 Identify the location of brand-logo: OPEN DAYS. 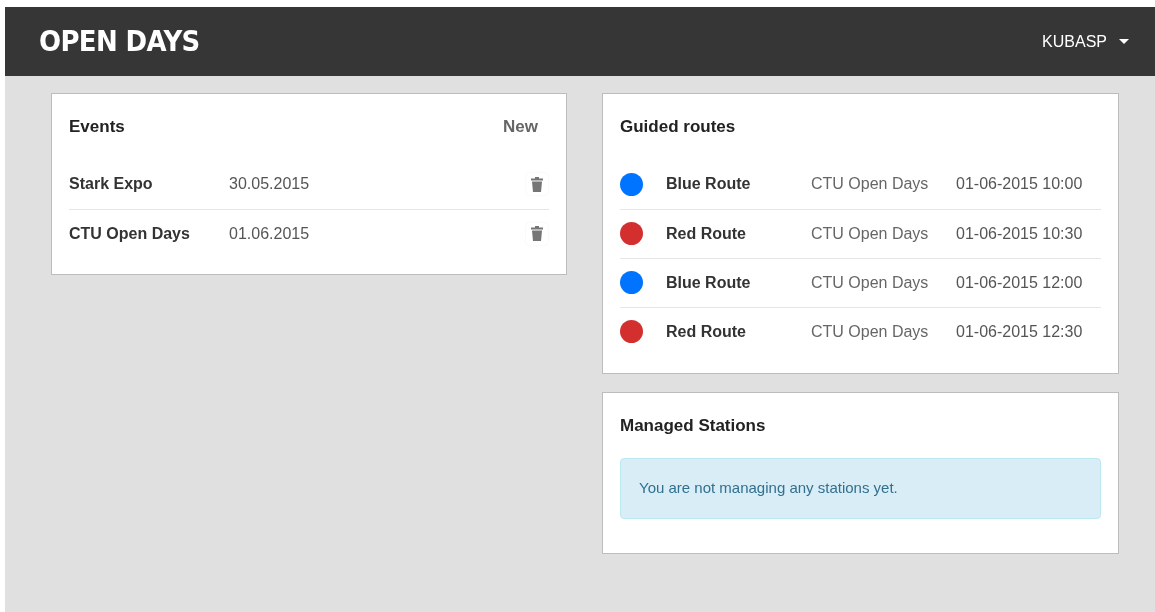
(119, 41).